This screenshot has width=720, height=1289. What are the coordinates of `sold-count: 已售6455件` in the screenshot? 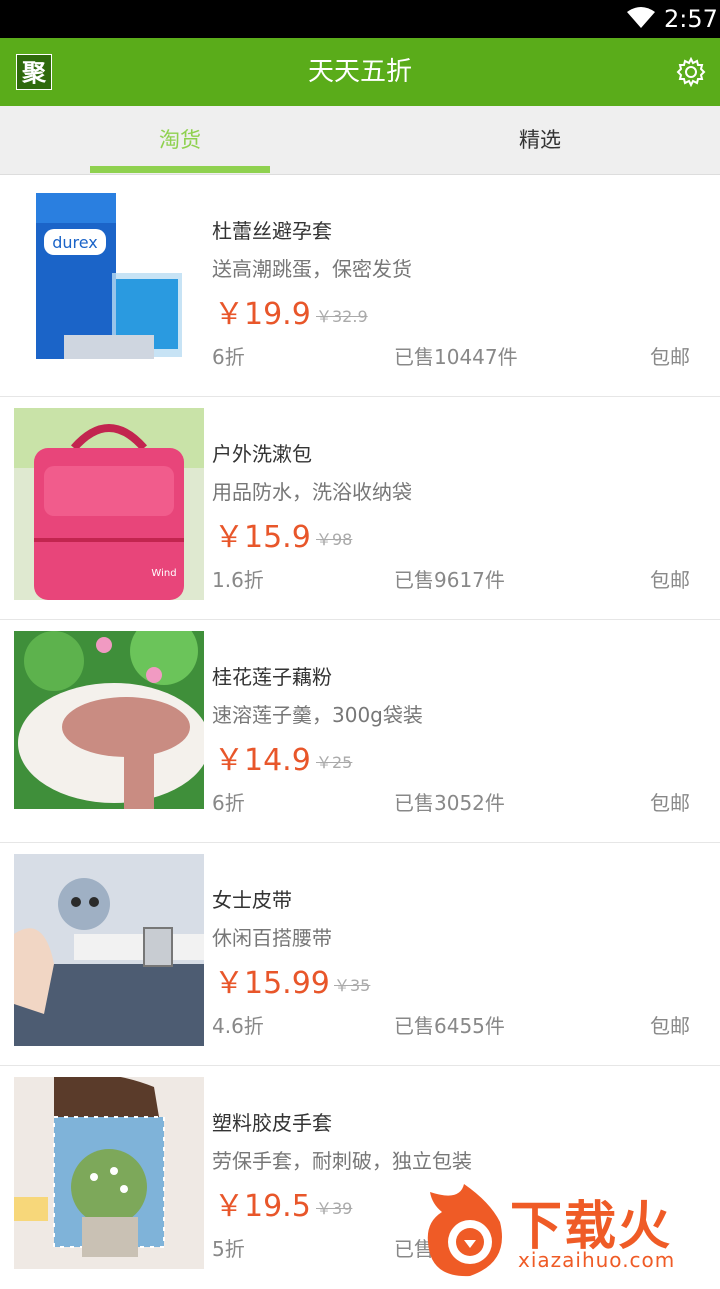 It's located at (449, 1026).